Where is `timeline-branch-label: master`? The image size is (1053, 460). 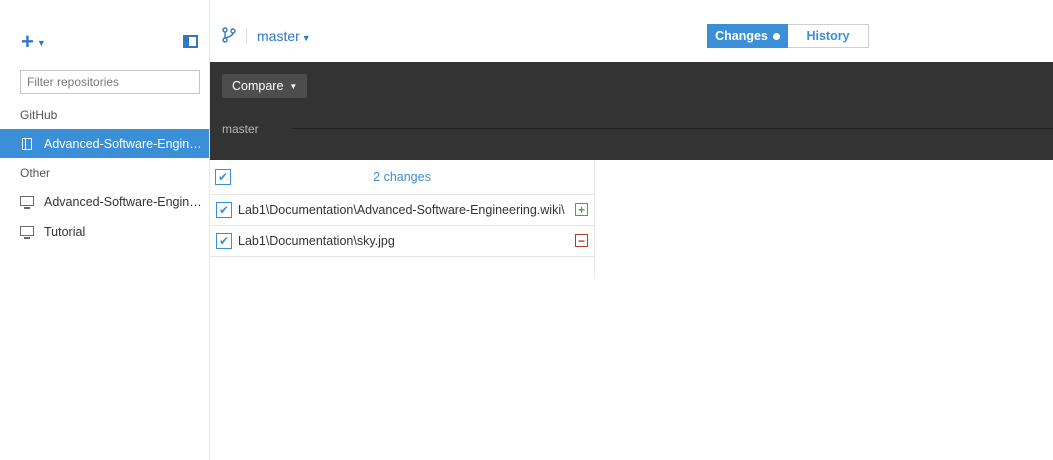 timeline-branch-label: master is located at coordinates (240, 129).